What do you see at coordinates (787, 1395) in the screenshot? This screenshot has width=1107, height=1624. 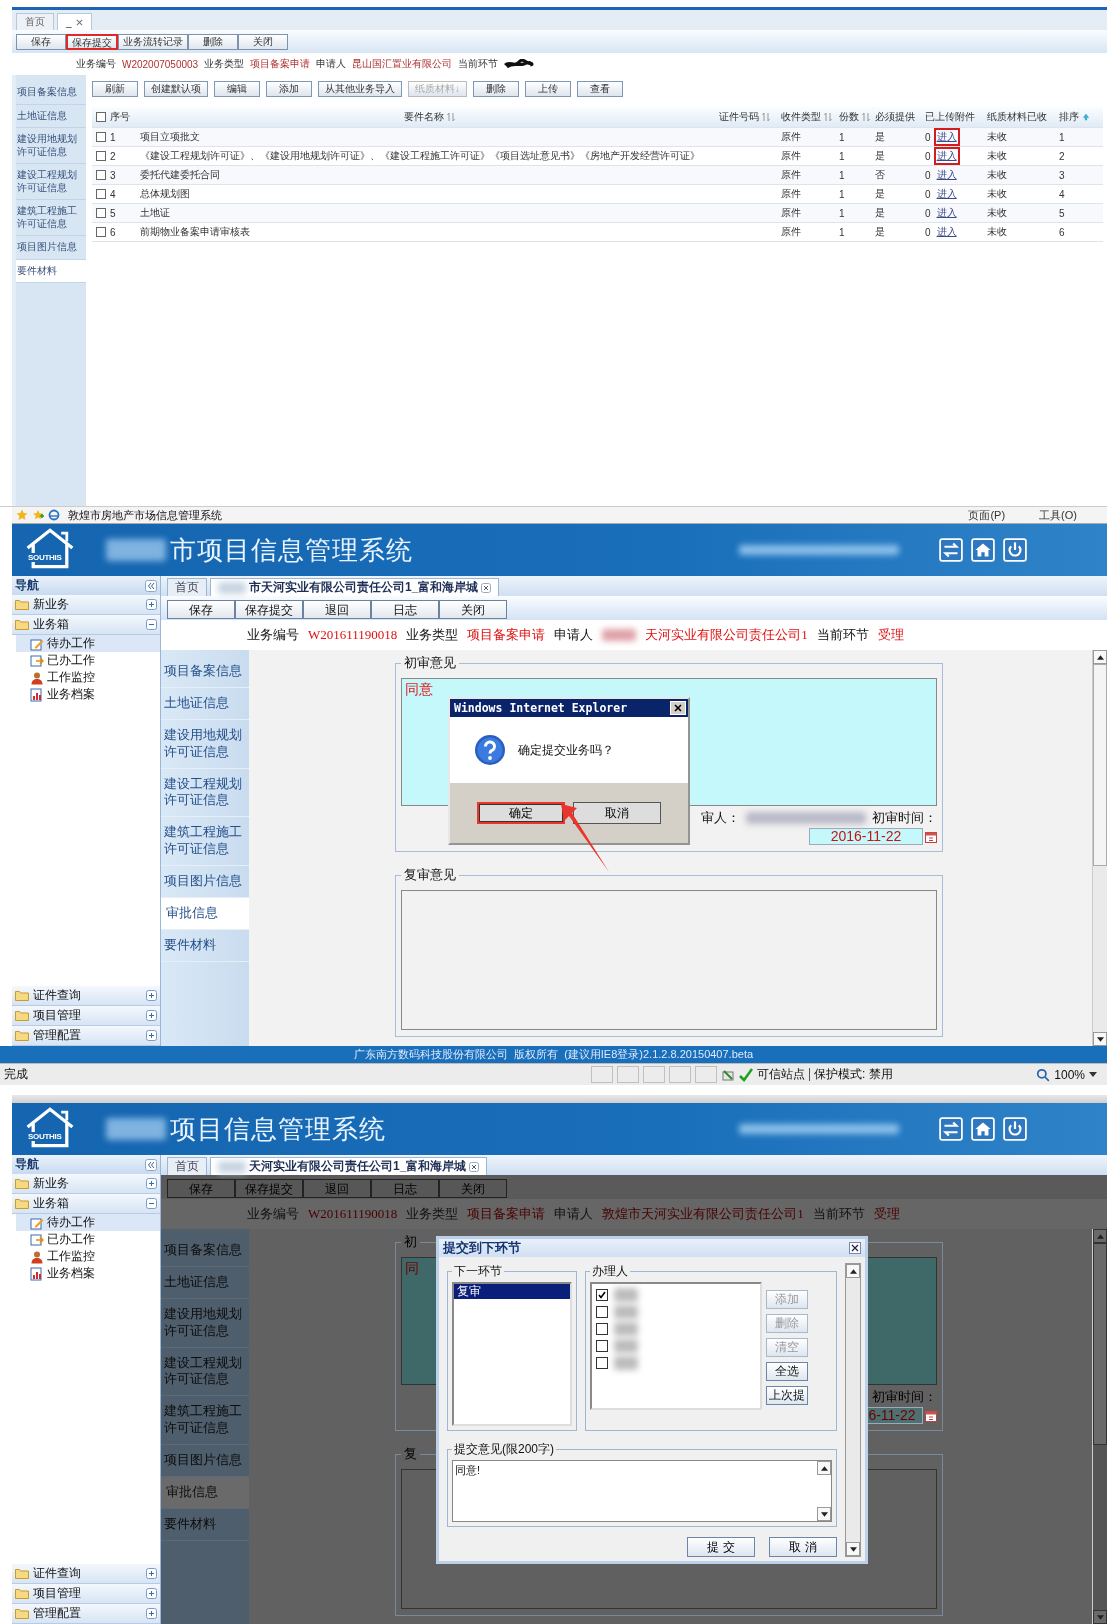 I see `list-button: 上次提` at bounding box center [787, 1395].